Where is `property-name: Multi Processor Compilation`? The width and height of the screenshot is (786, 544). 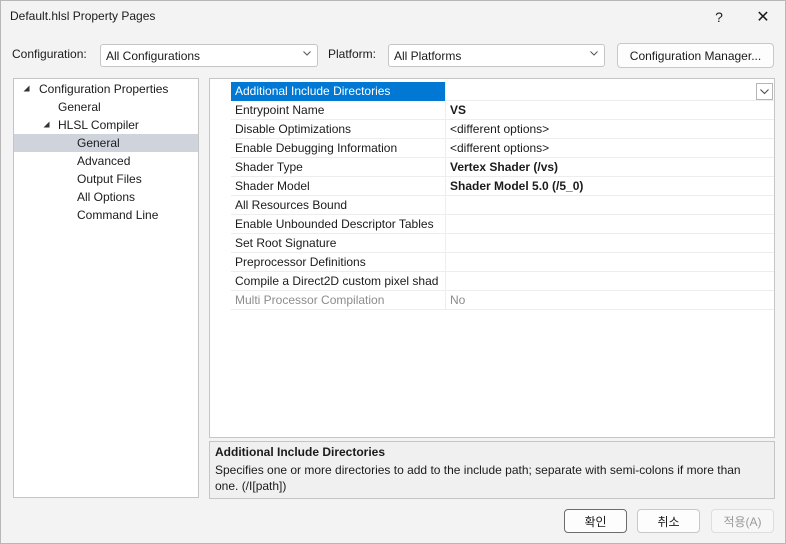
property-name: Multi Processor Compilation is located at coordinates (338, 300).